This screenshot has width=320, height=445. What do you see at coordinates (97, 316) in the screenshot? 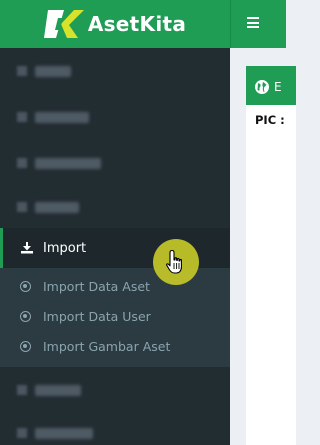
I see `submenu-item-label: Import Data User` at bounding box center [97, 316].